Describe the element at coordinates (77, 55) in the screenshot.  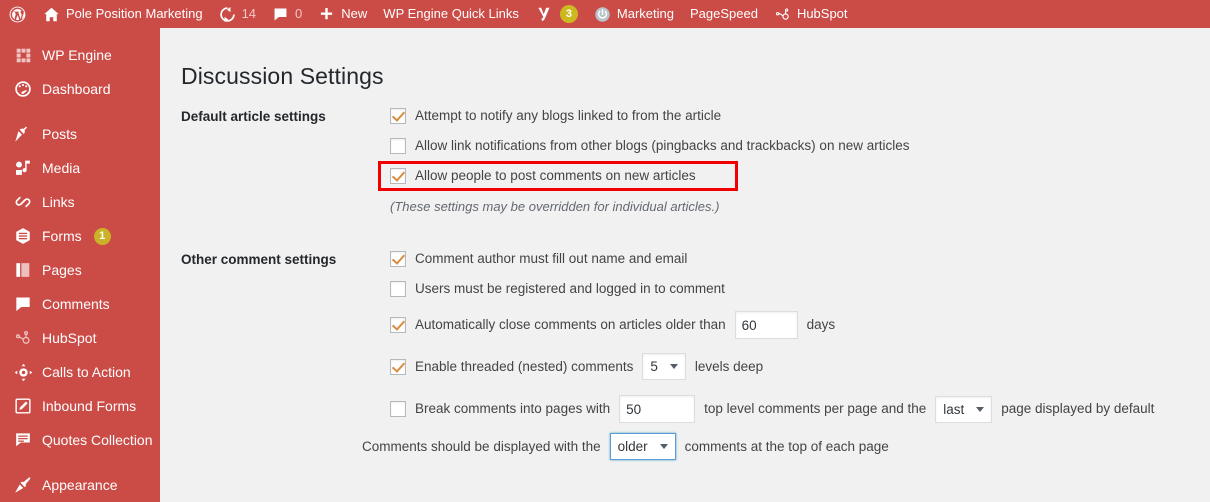
I see `sidebar-item-label: WP Engine` at that location.